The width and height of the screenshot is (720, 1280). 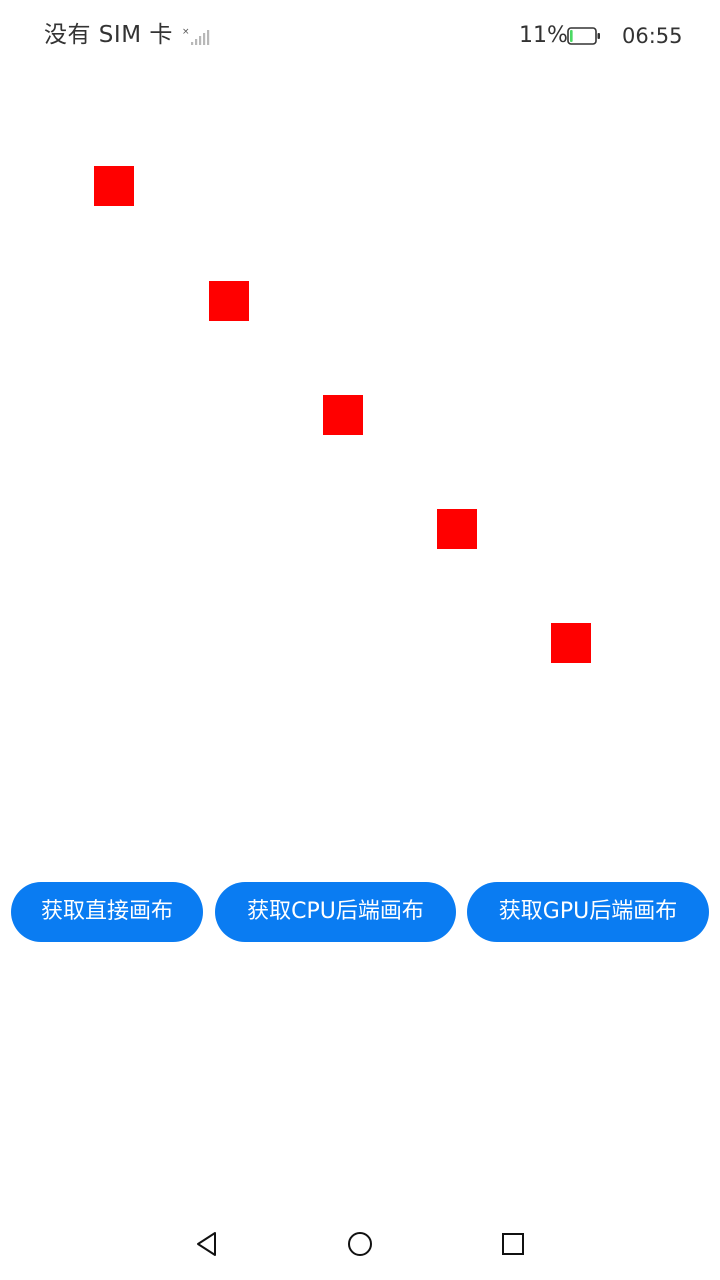 What do you see at coordinates (108, 35) in the screenshot?
I see `carrier-label: 没有 SIM 卡` at bounding box center [108, 35].